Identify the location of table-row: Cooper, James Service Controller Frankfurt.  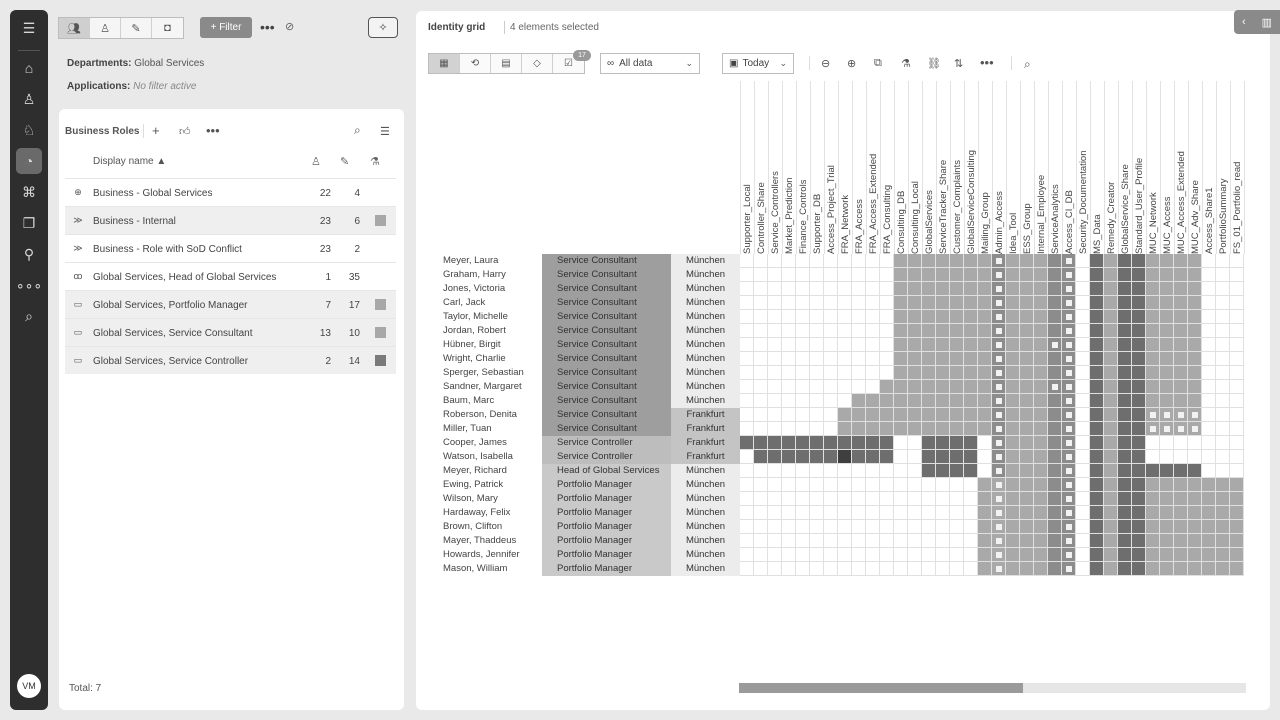
(837, 443).